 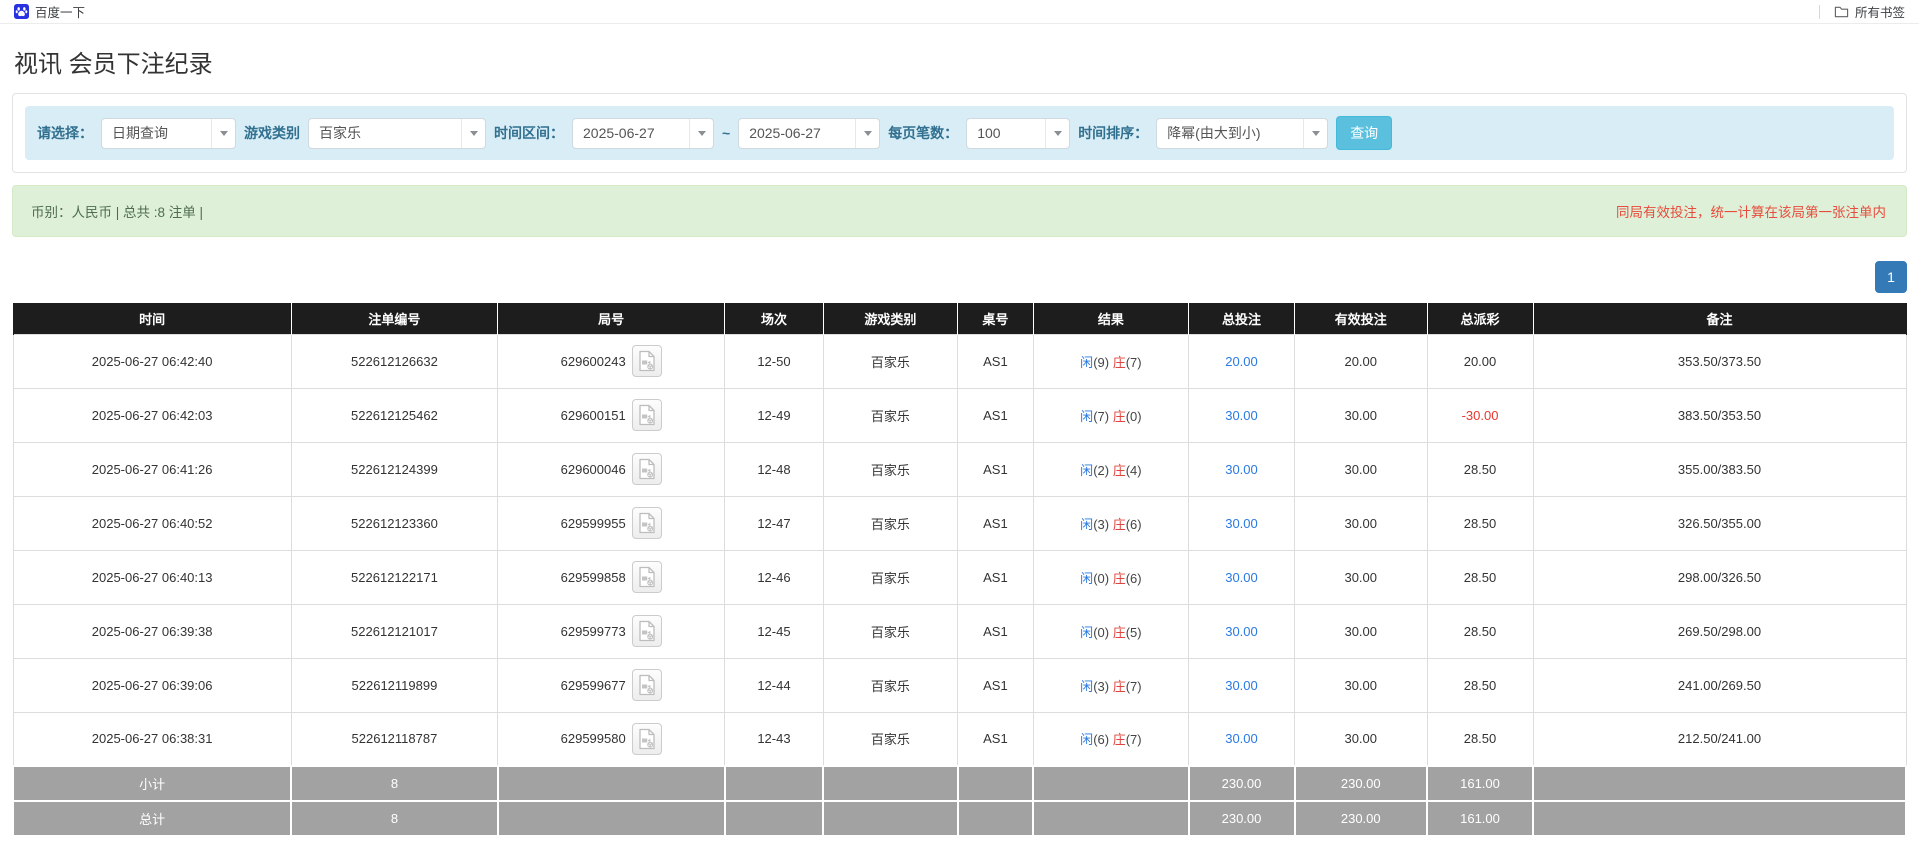 I want to click on page-size-select: 100, so click(x=1018, y=133).